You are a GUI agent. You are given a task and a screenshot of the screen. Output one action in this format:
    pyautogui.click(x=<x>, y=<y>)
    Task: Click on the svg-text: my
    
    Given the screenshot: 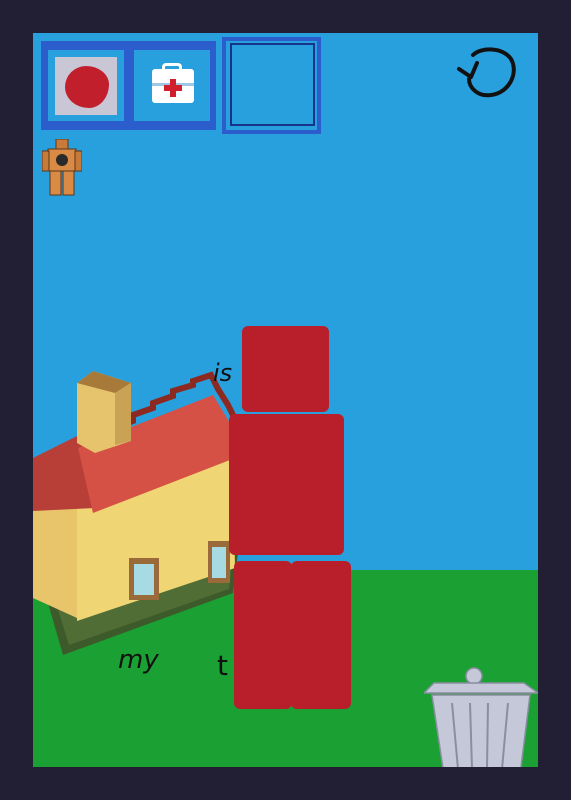 What is the action you would take?
    pyautogui.click(x=138, y=660)
    